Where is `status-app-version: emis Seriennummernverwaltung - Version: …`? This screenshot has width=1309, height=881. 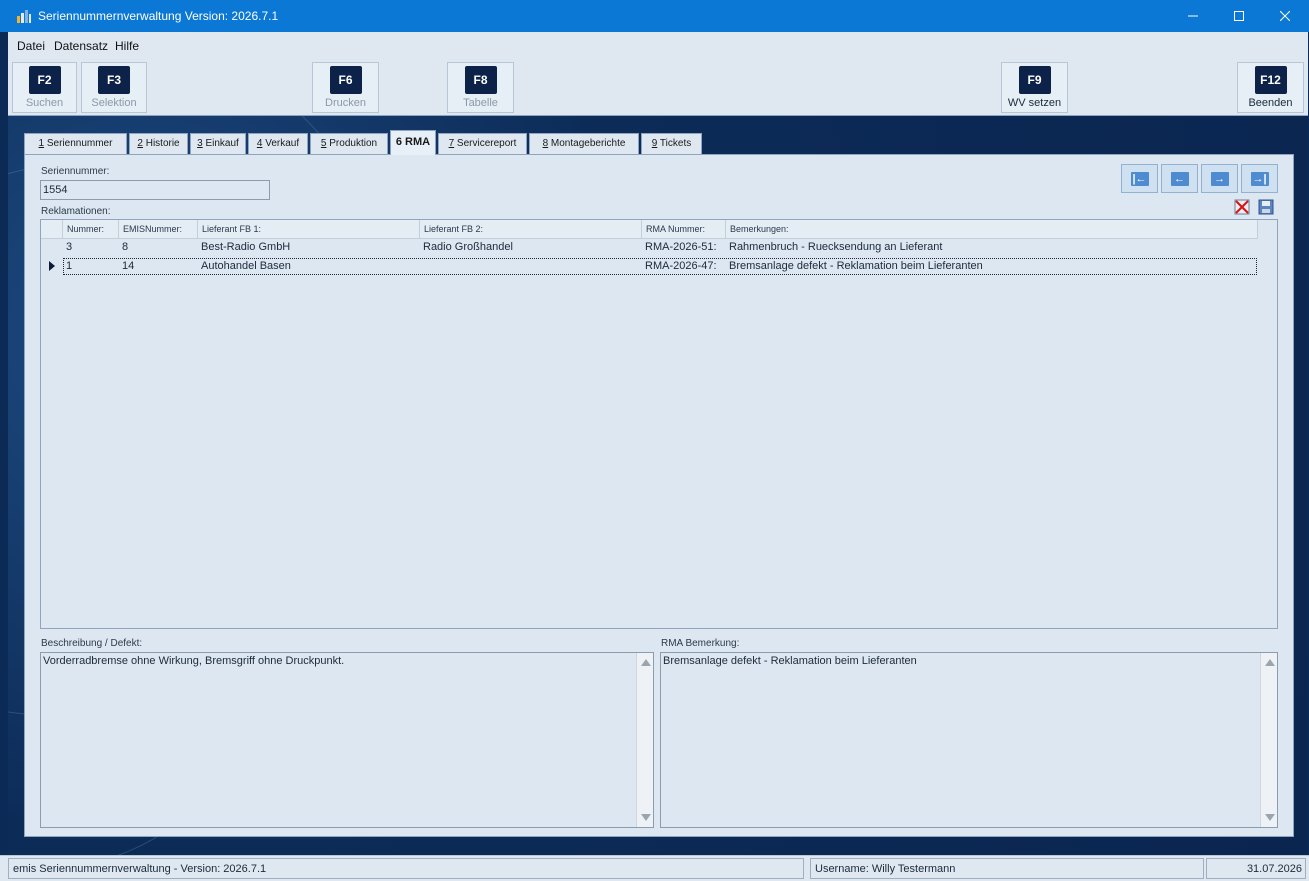 status-app-version: emis Seriennummernverwaltung - Version: … is located at coordinates (406, 868).